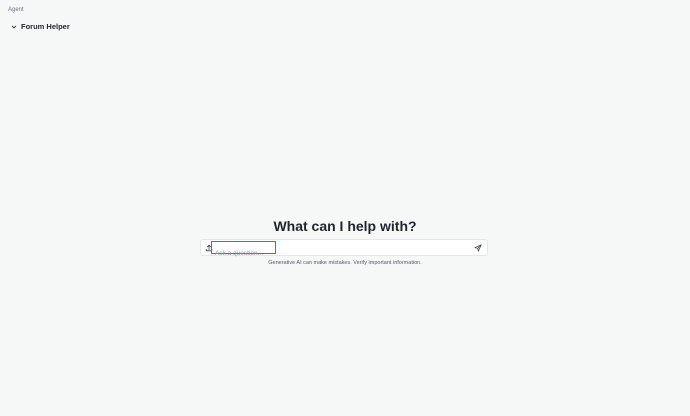 The image size is (690, 416). What do you see at coordinates (345, 226) in the screenshot?
I see `page-title: What can I help with?` at bounding box center [345, 226].